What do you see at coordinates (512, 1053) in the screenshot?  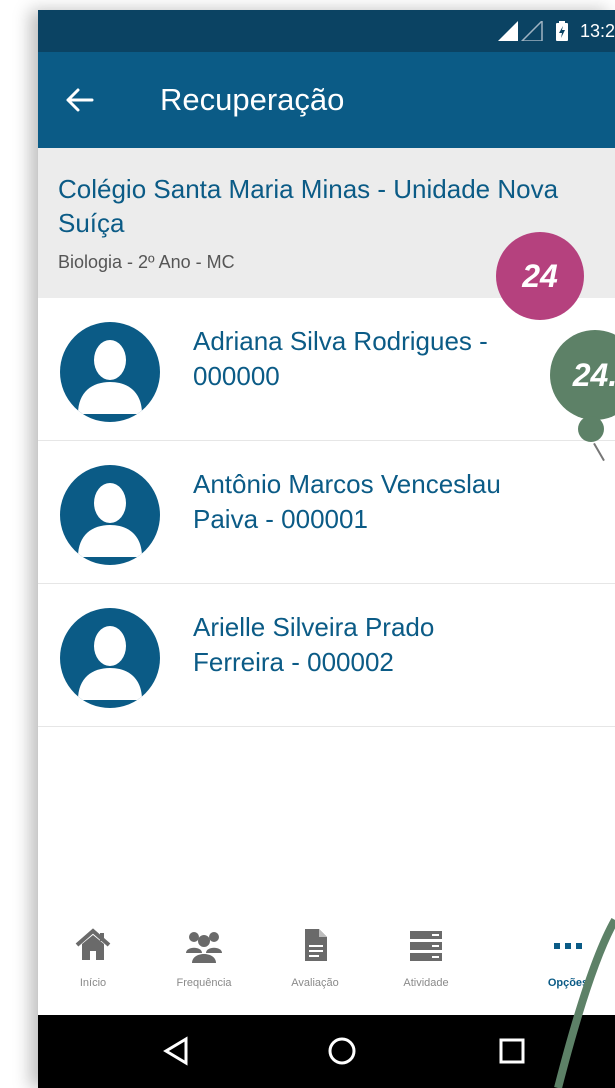 I see `recents-square-icon` at bounding box center [512, 1053].